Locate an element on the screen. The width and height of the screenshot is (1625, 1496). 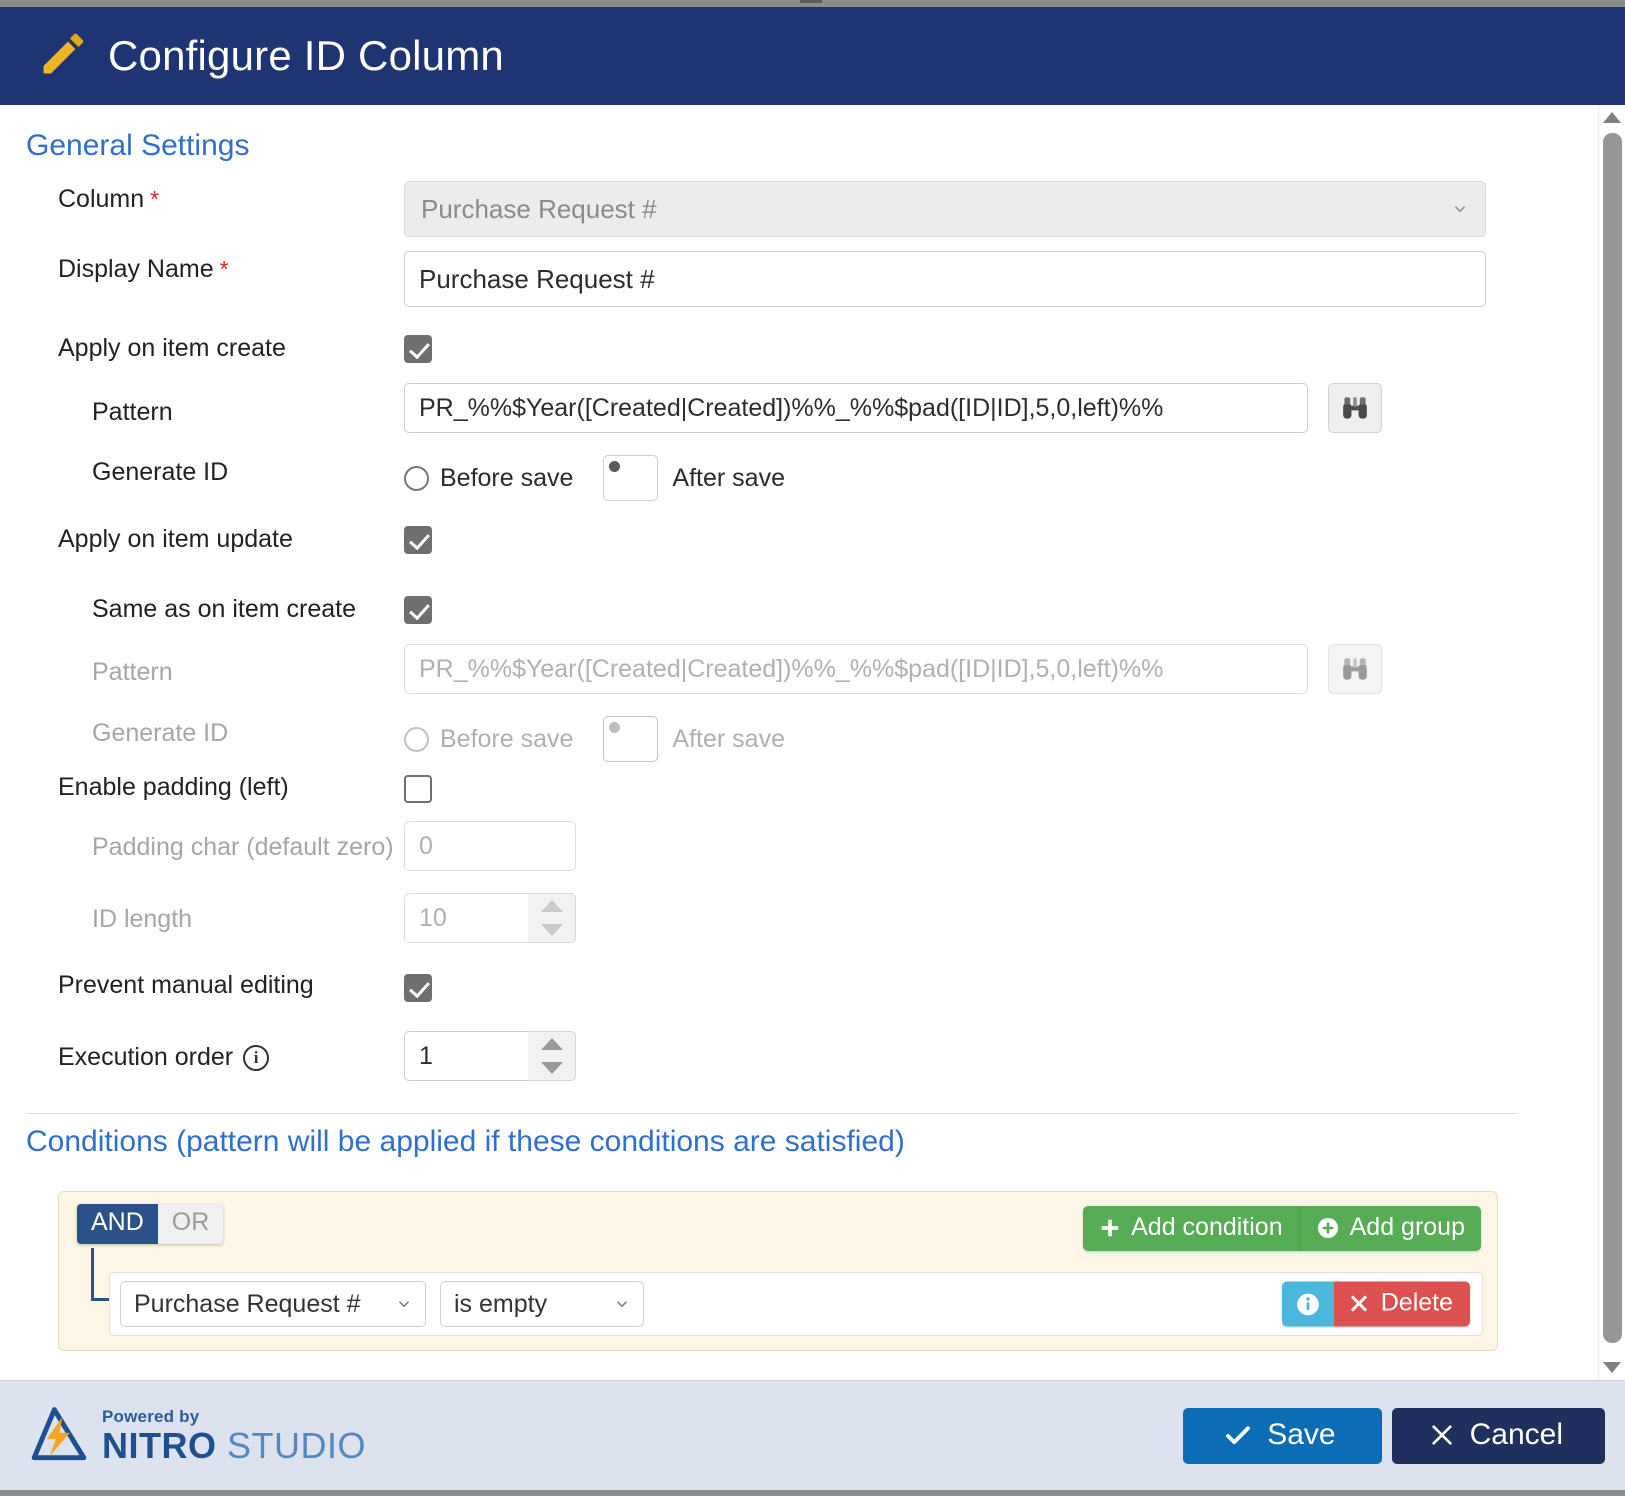
vertical-scrollbar is located at coordinates (1611, 742).